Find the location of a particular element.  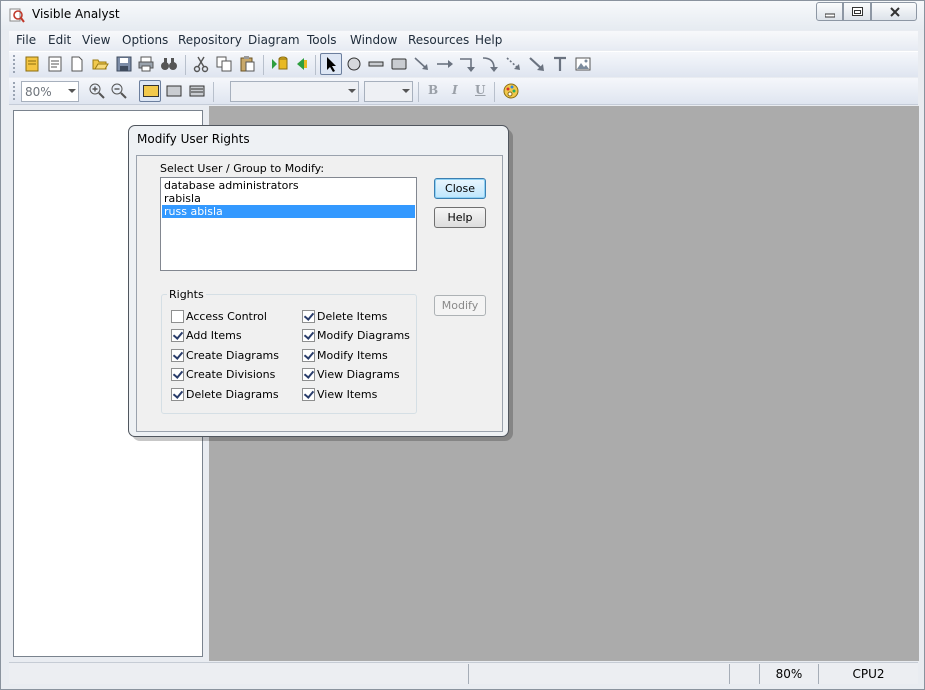

connector-arrow-icon is located at coordinates (537, 64).